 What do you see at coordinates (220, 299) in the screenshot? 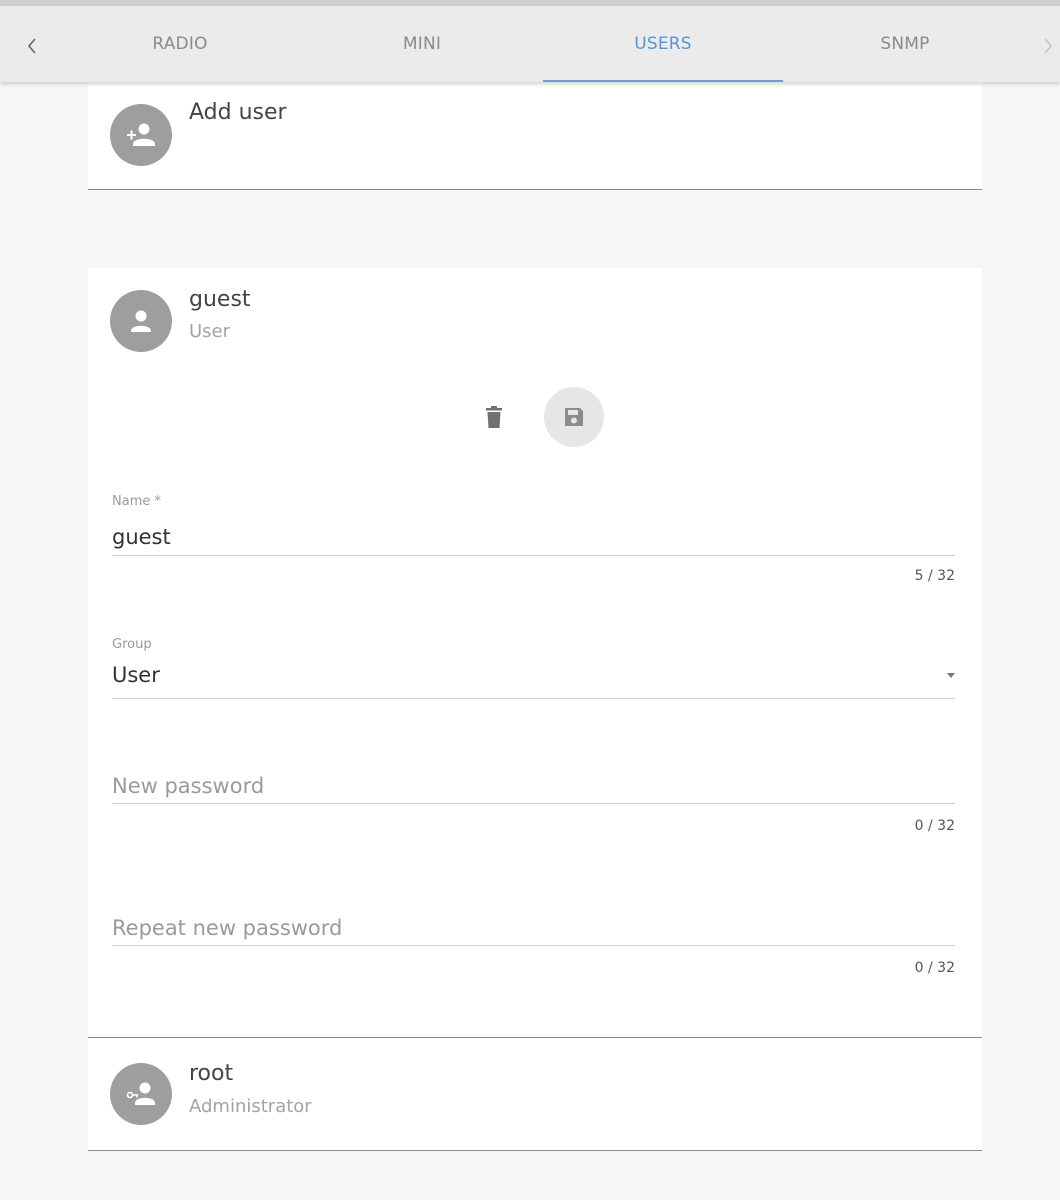
I see `user-name: guest` at bounding box center [220, 299].